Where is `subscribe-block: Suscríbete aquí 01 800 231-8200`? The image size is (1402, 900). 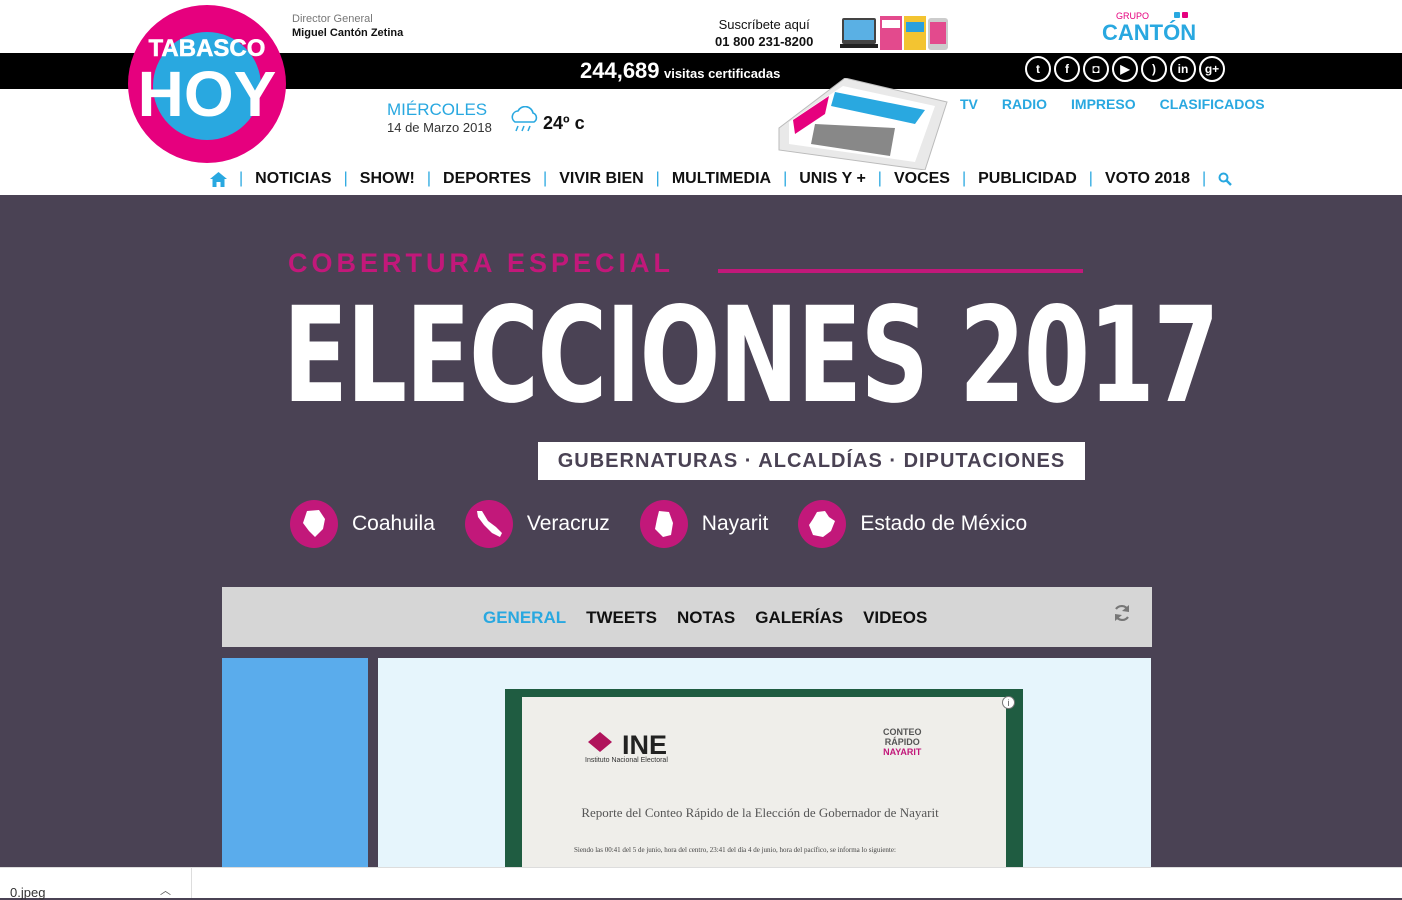
subscribe-block: Suscríbete aquí 01 800 231-8200 is located at coordinates (764, 33).